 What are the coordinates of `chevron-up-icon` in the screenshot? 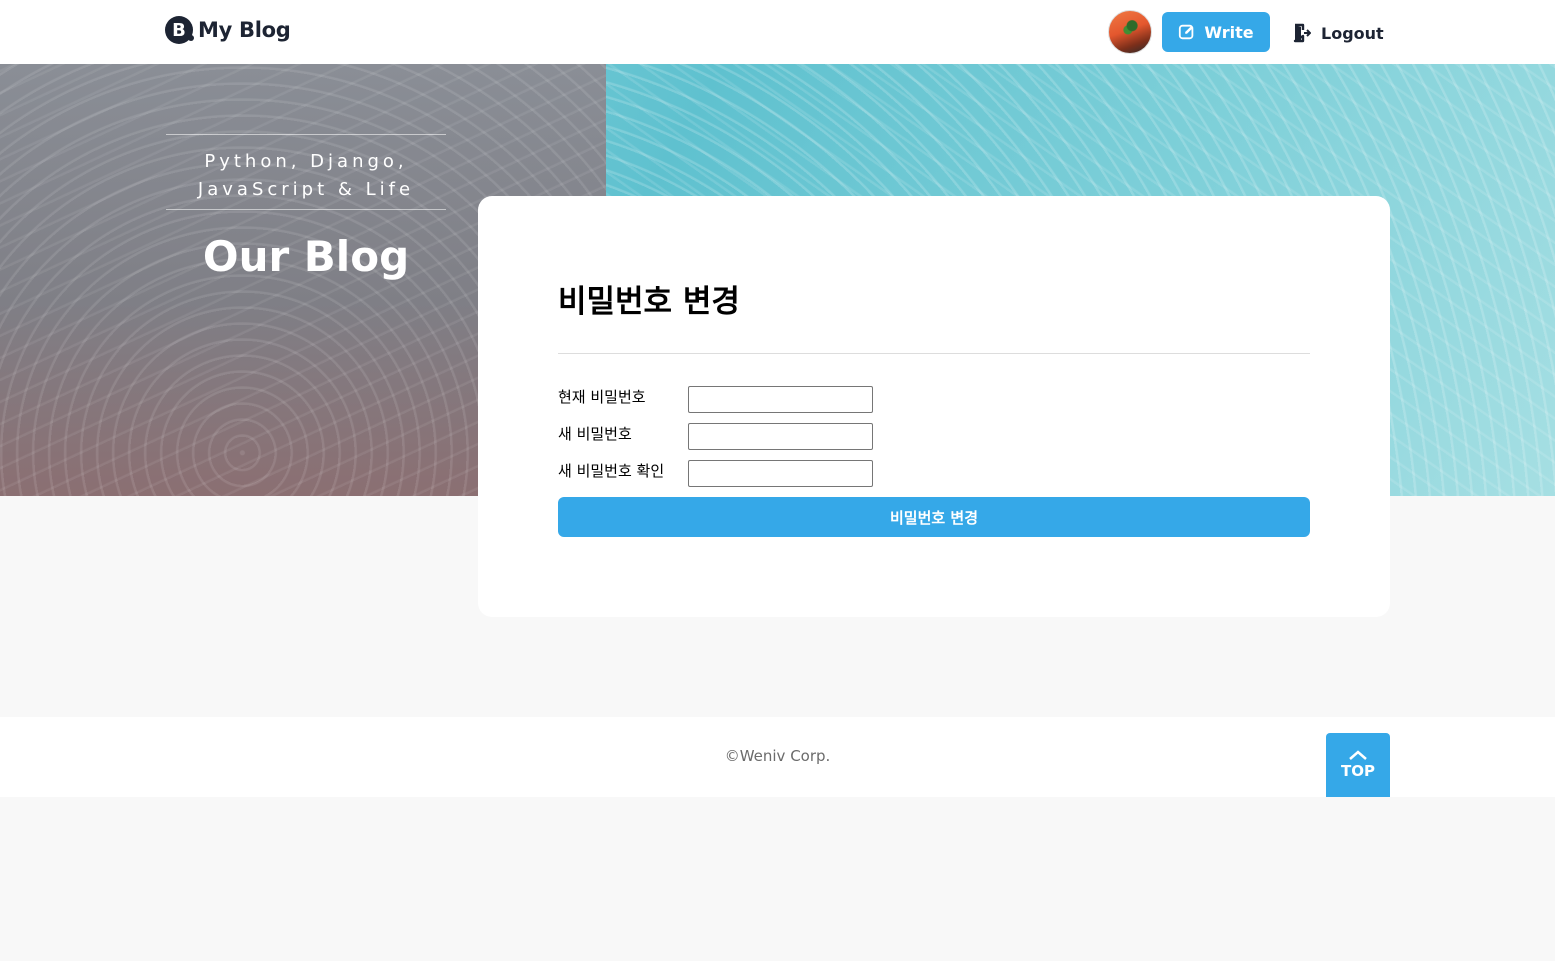 It's located at (1358, 755).